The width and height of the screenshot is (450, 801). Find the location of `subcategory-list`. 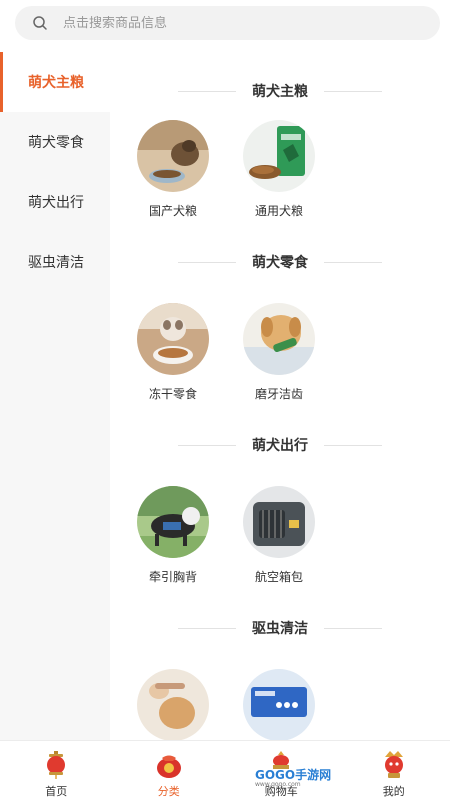

subcategory-list is located at coordinates (280, 704).